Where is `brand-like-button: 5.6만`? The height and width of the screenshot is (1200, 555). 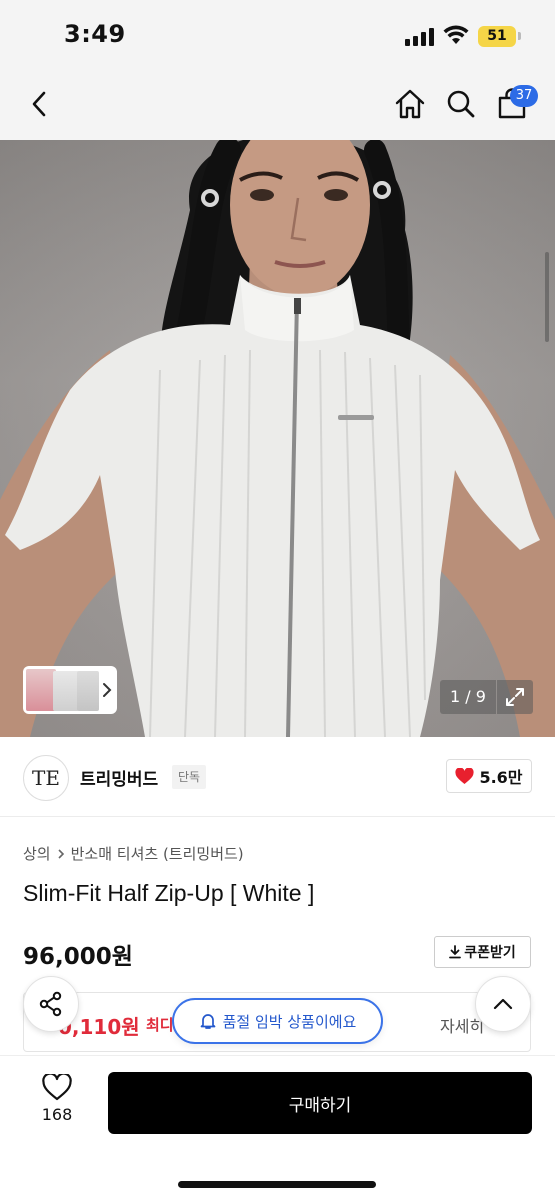 brand-like-button: 5.6만 is located at coordinates (489, 776).